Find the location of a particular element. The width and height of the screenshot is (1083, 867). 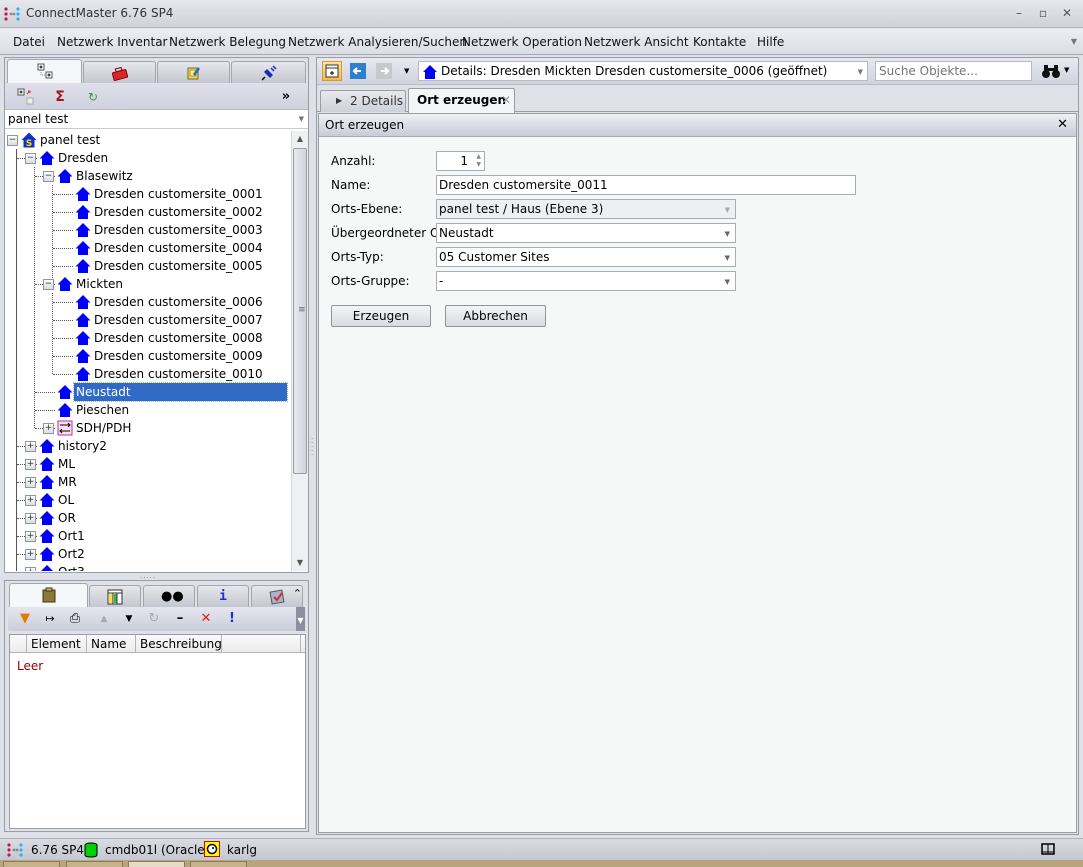

tab-ort-erzeugen: Ort erzeugen ✕ is located at coordinates (461, 100).